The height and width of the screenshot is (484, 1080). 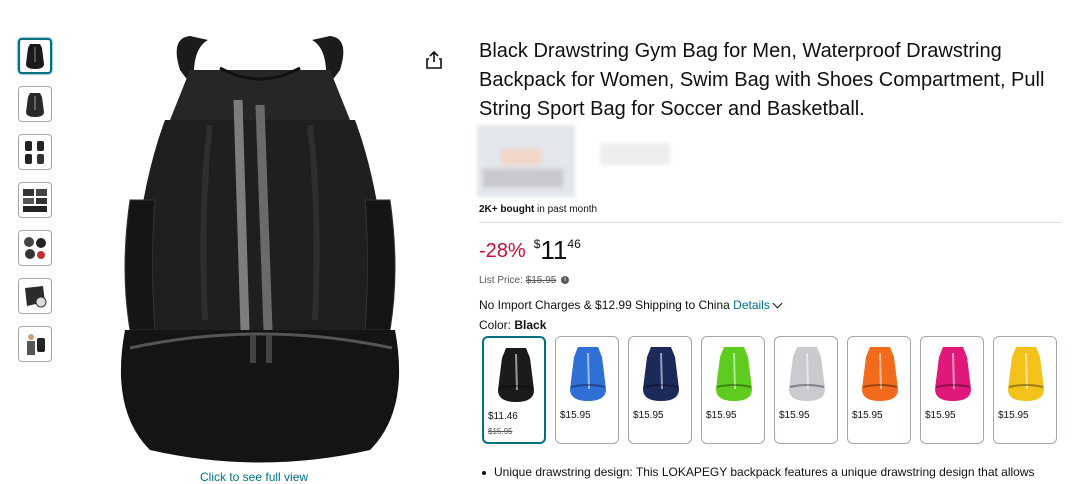 I want to click on color-swatch-6: $15.95, so click(x=879, y=390).